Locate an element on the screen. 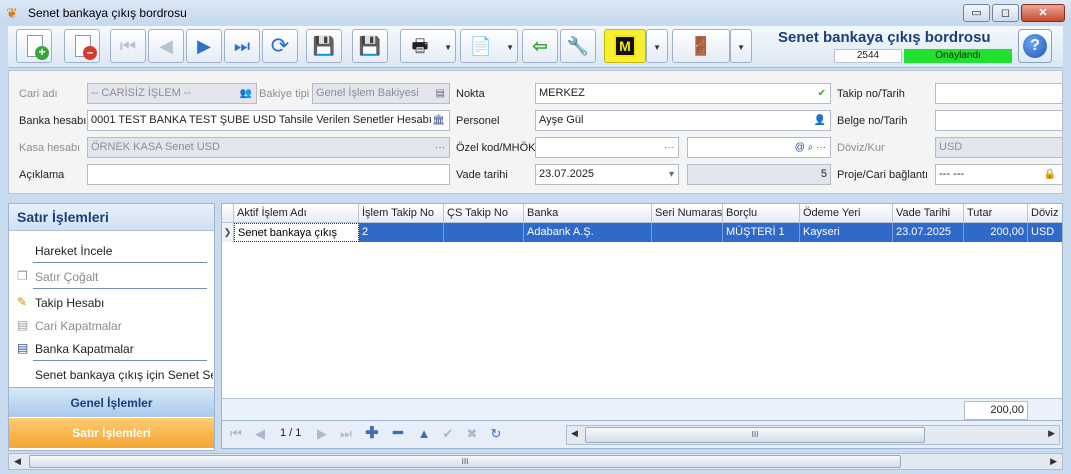 This screenshot has height=474, width=1071. move-up-icon: ▲ is located at coordinates (424, 434).